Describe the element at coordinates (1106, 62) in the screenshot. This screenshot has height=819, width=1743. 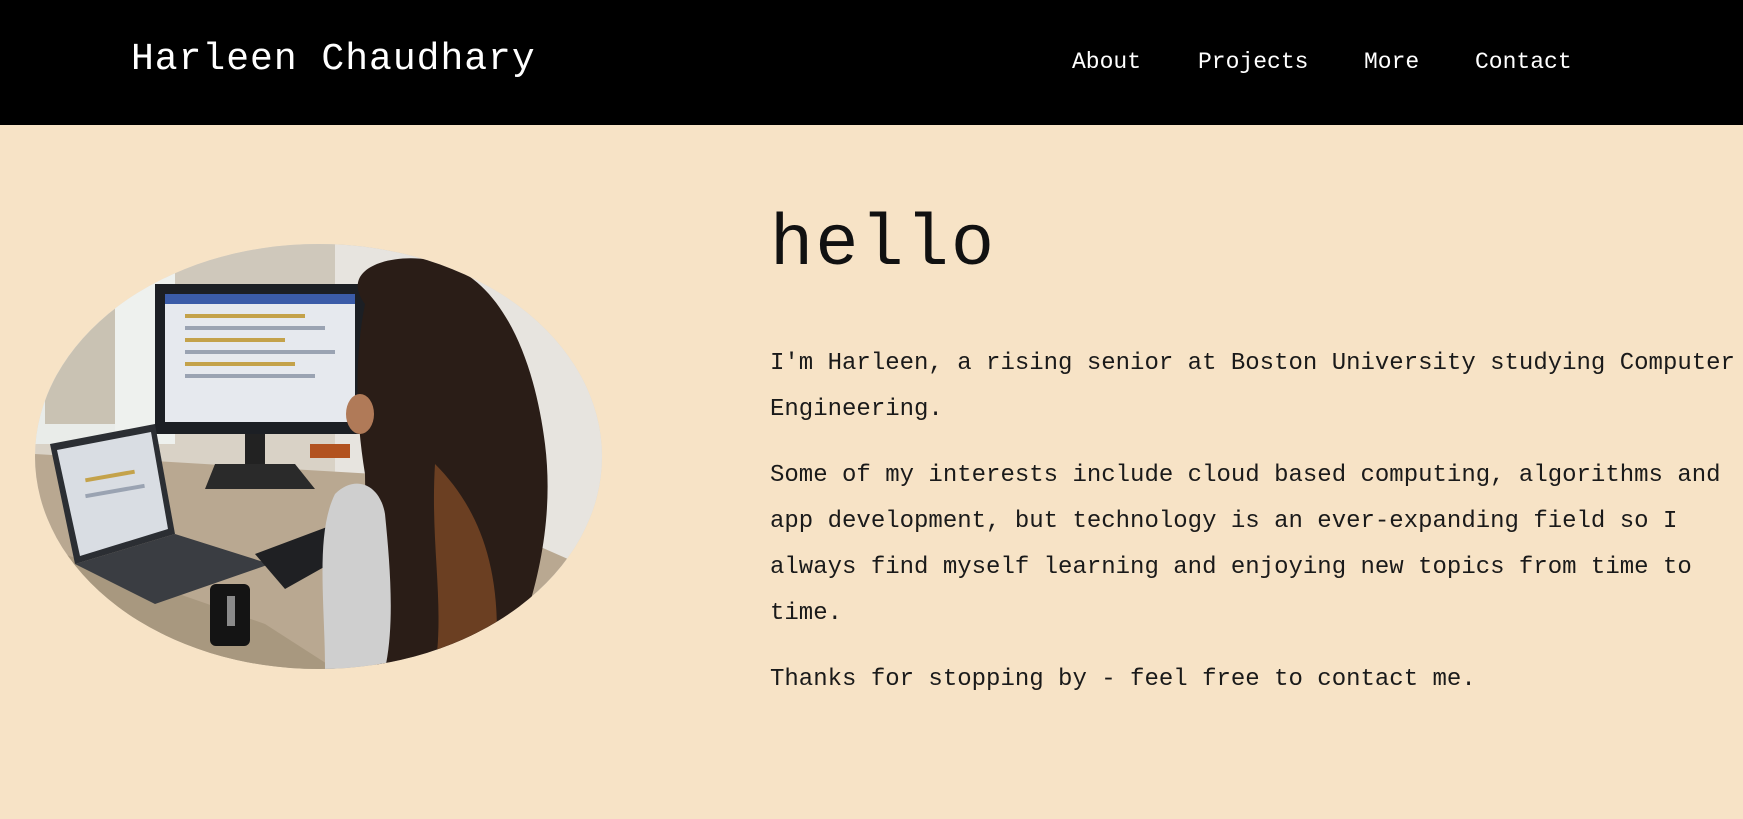
I see `nav-about-link: About` at that location.